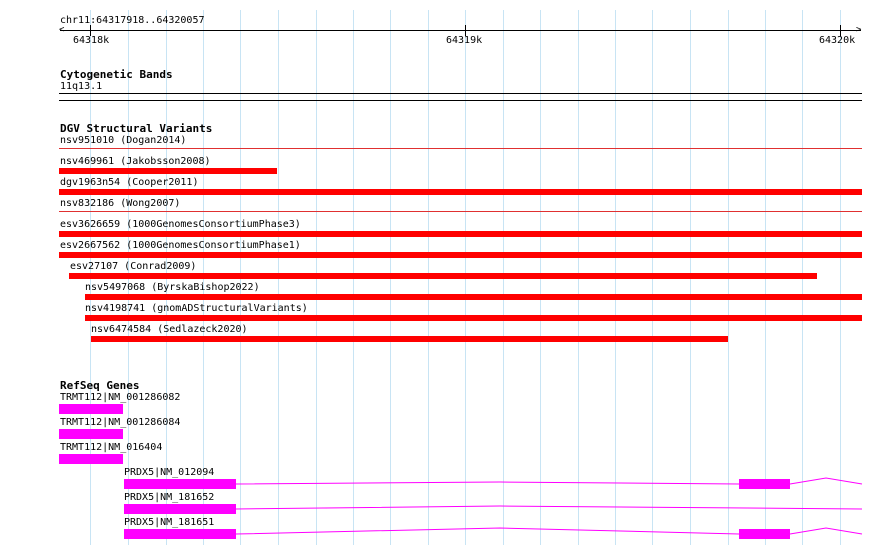 The image size is (890, 545). What do you see at coordinates (549, 506) in the screenshot?
I see `intron-lines` at bounding box center [549, 506].